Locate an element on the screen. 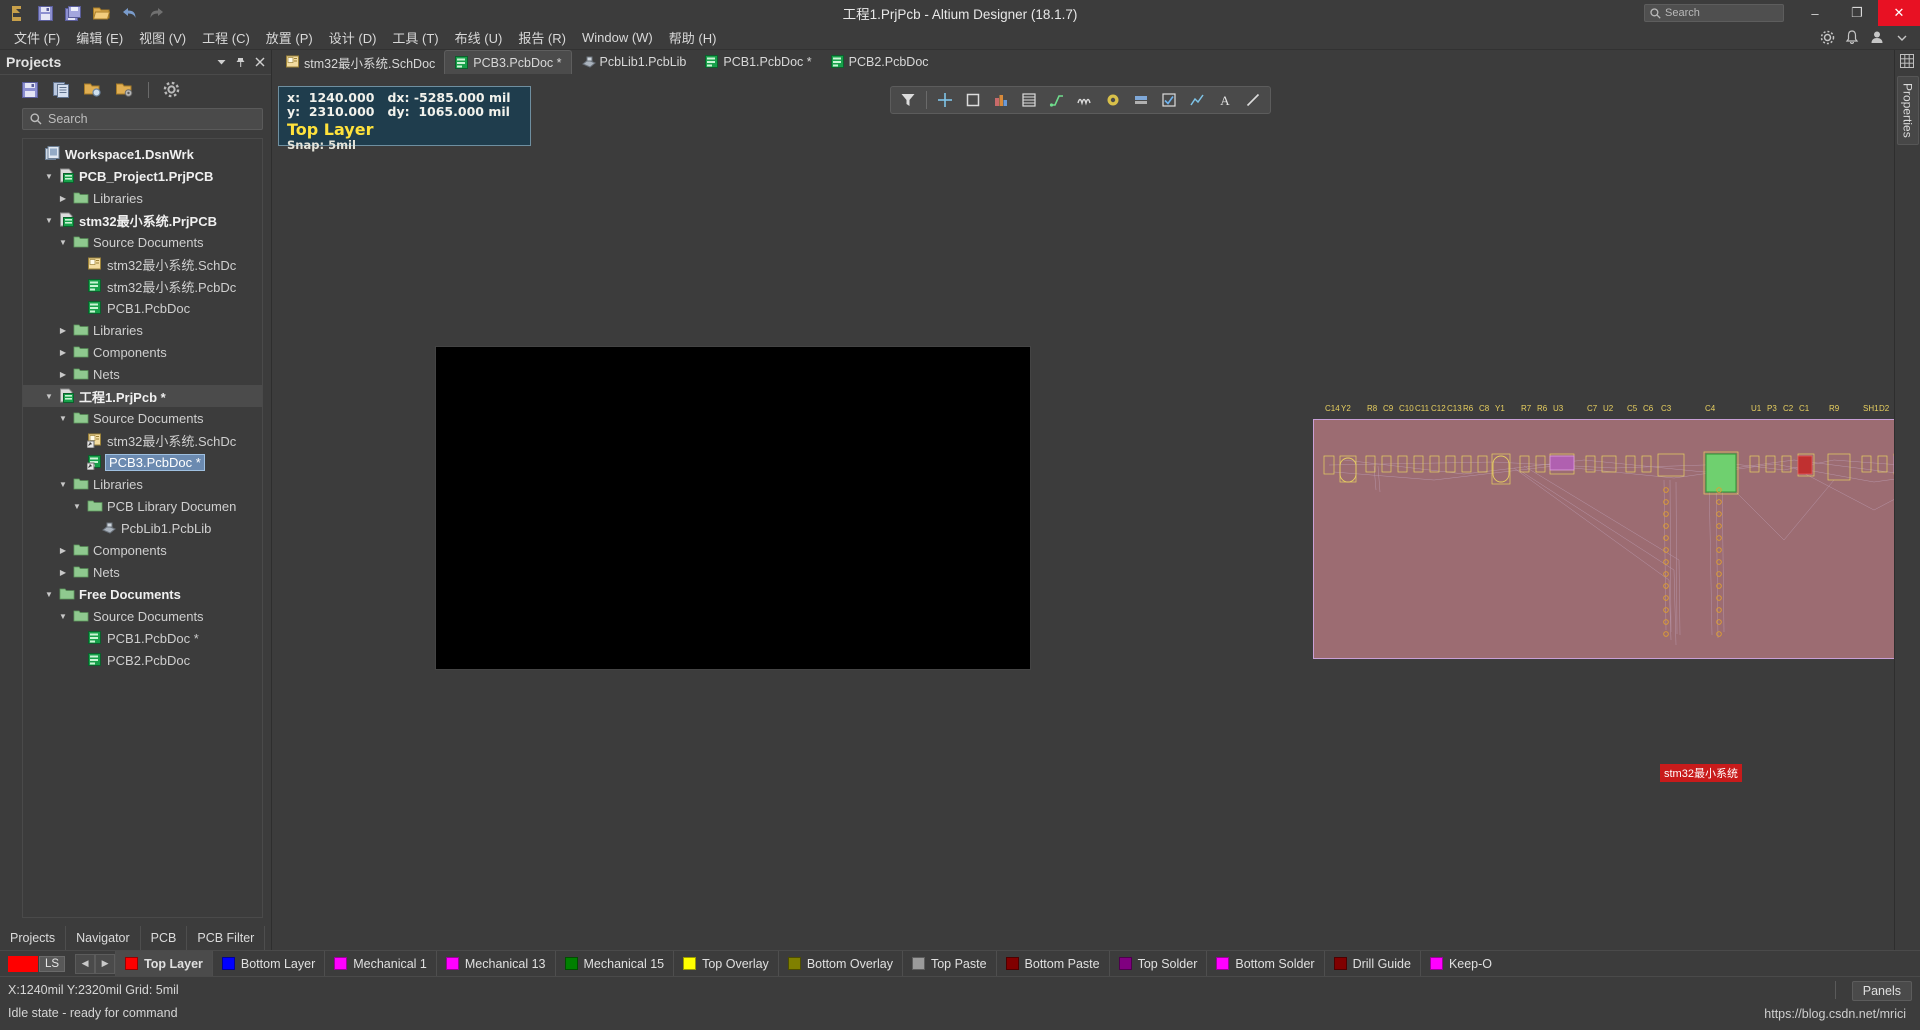  menu-view: 视图 (V) is located at coordinates (162, 37).